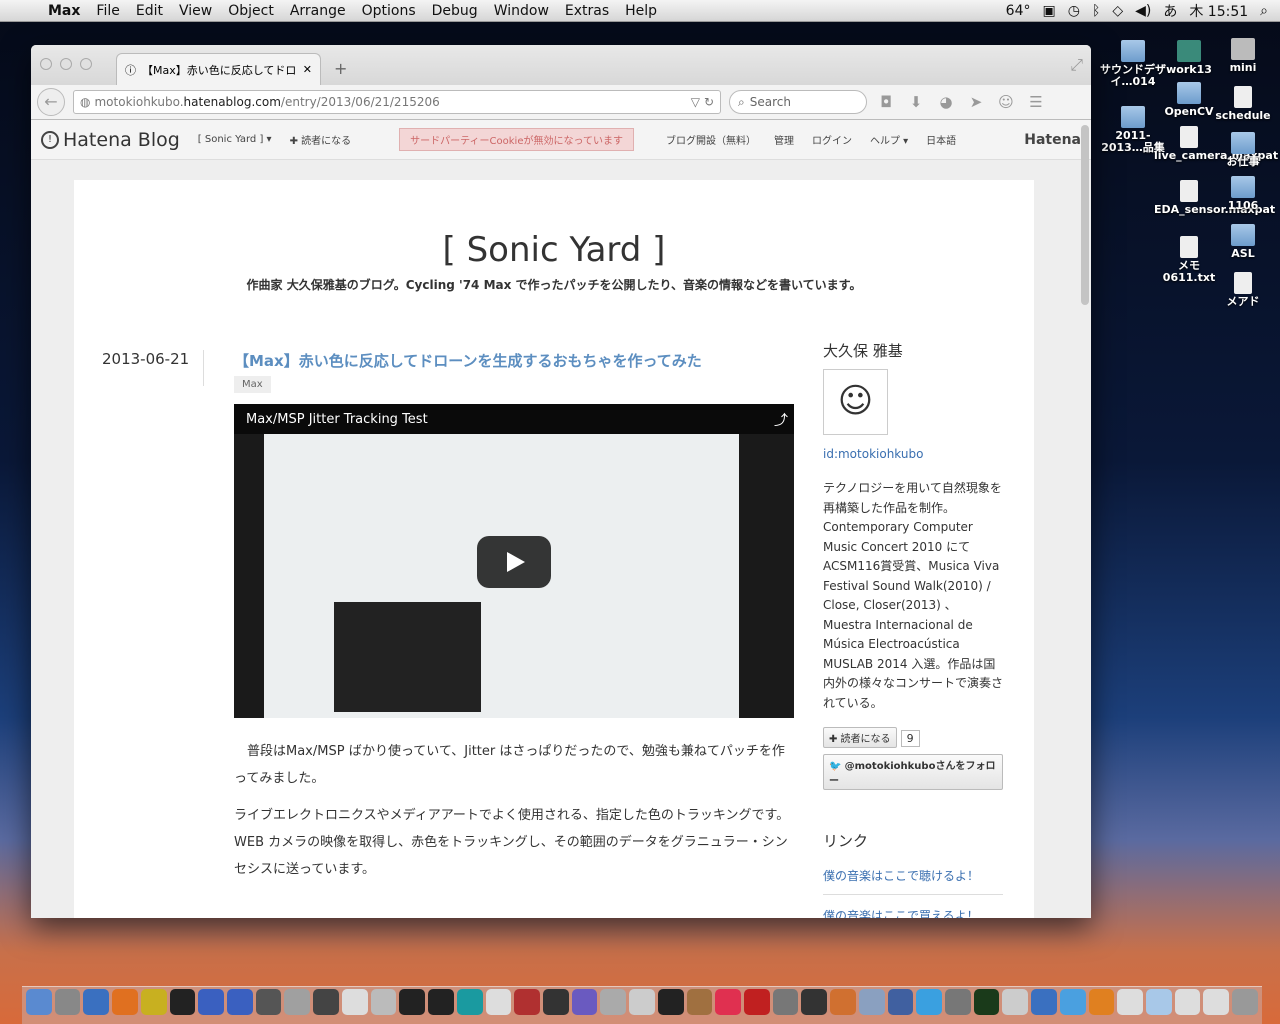 This screenshot has width=1280, height=1024. What do you see at coordinates (268, 1002) in the screenshot?
I see `max-icon` at bounding box center [268, 1002].